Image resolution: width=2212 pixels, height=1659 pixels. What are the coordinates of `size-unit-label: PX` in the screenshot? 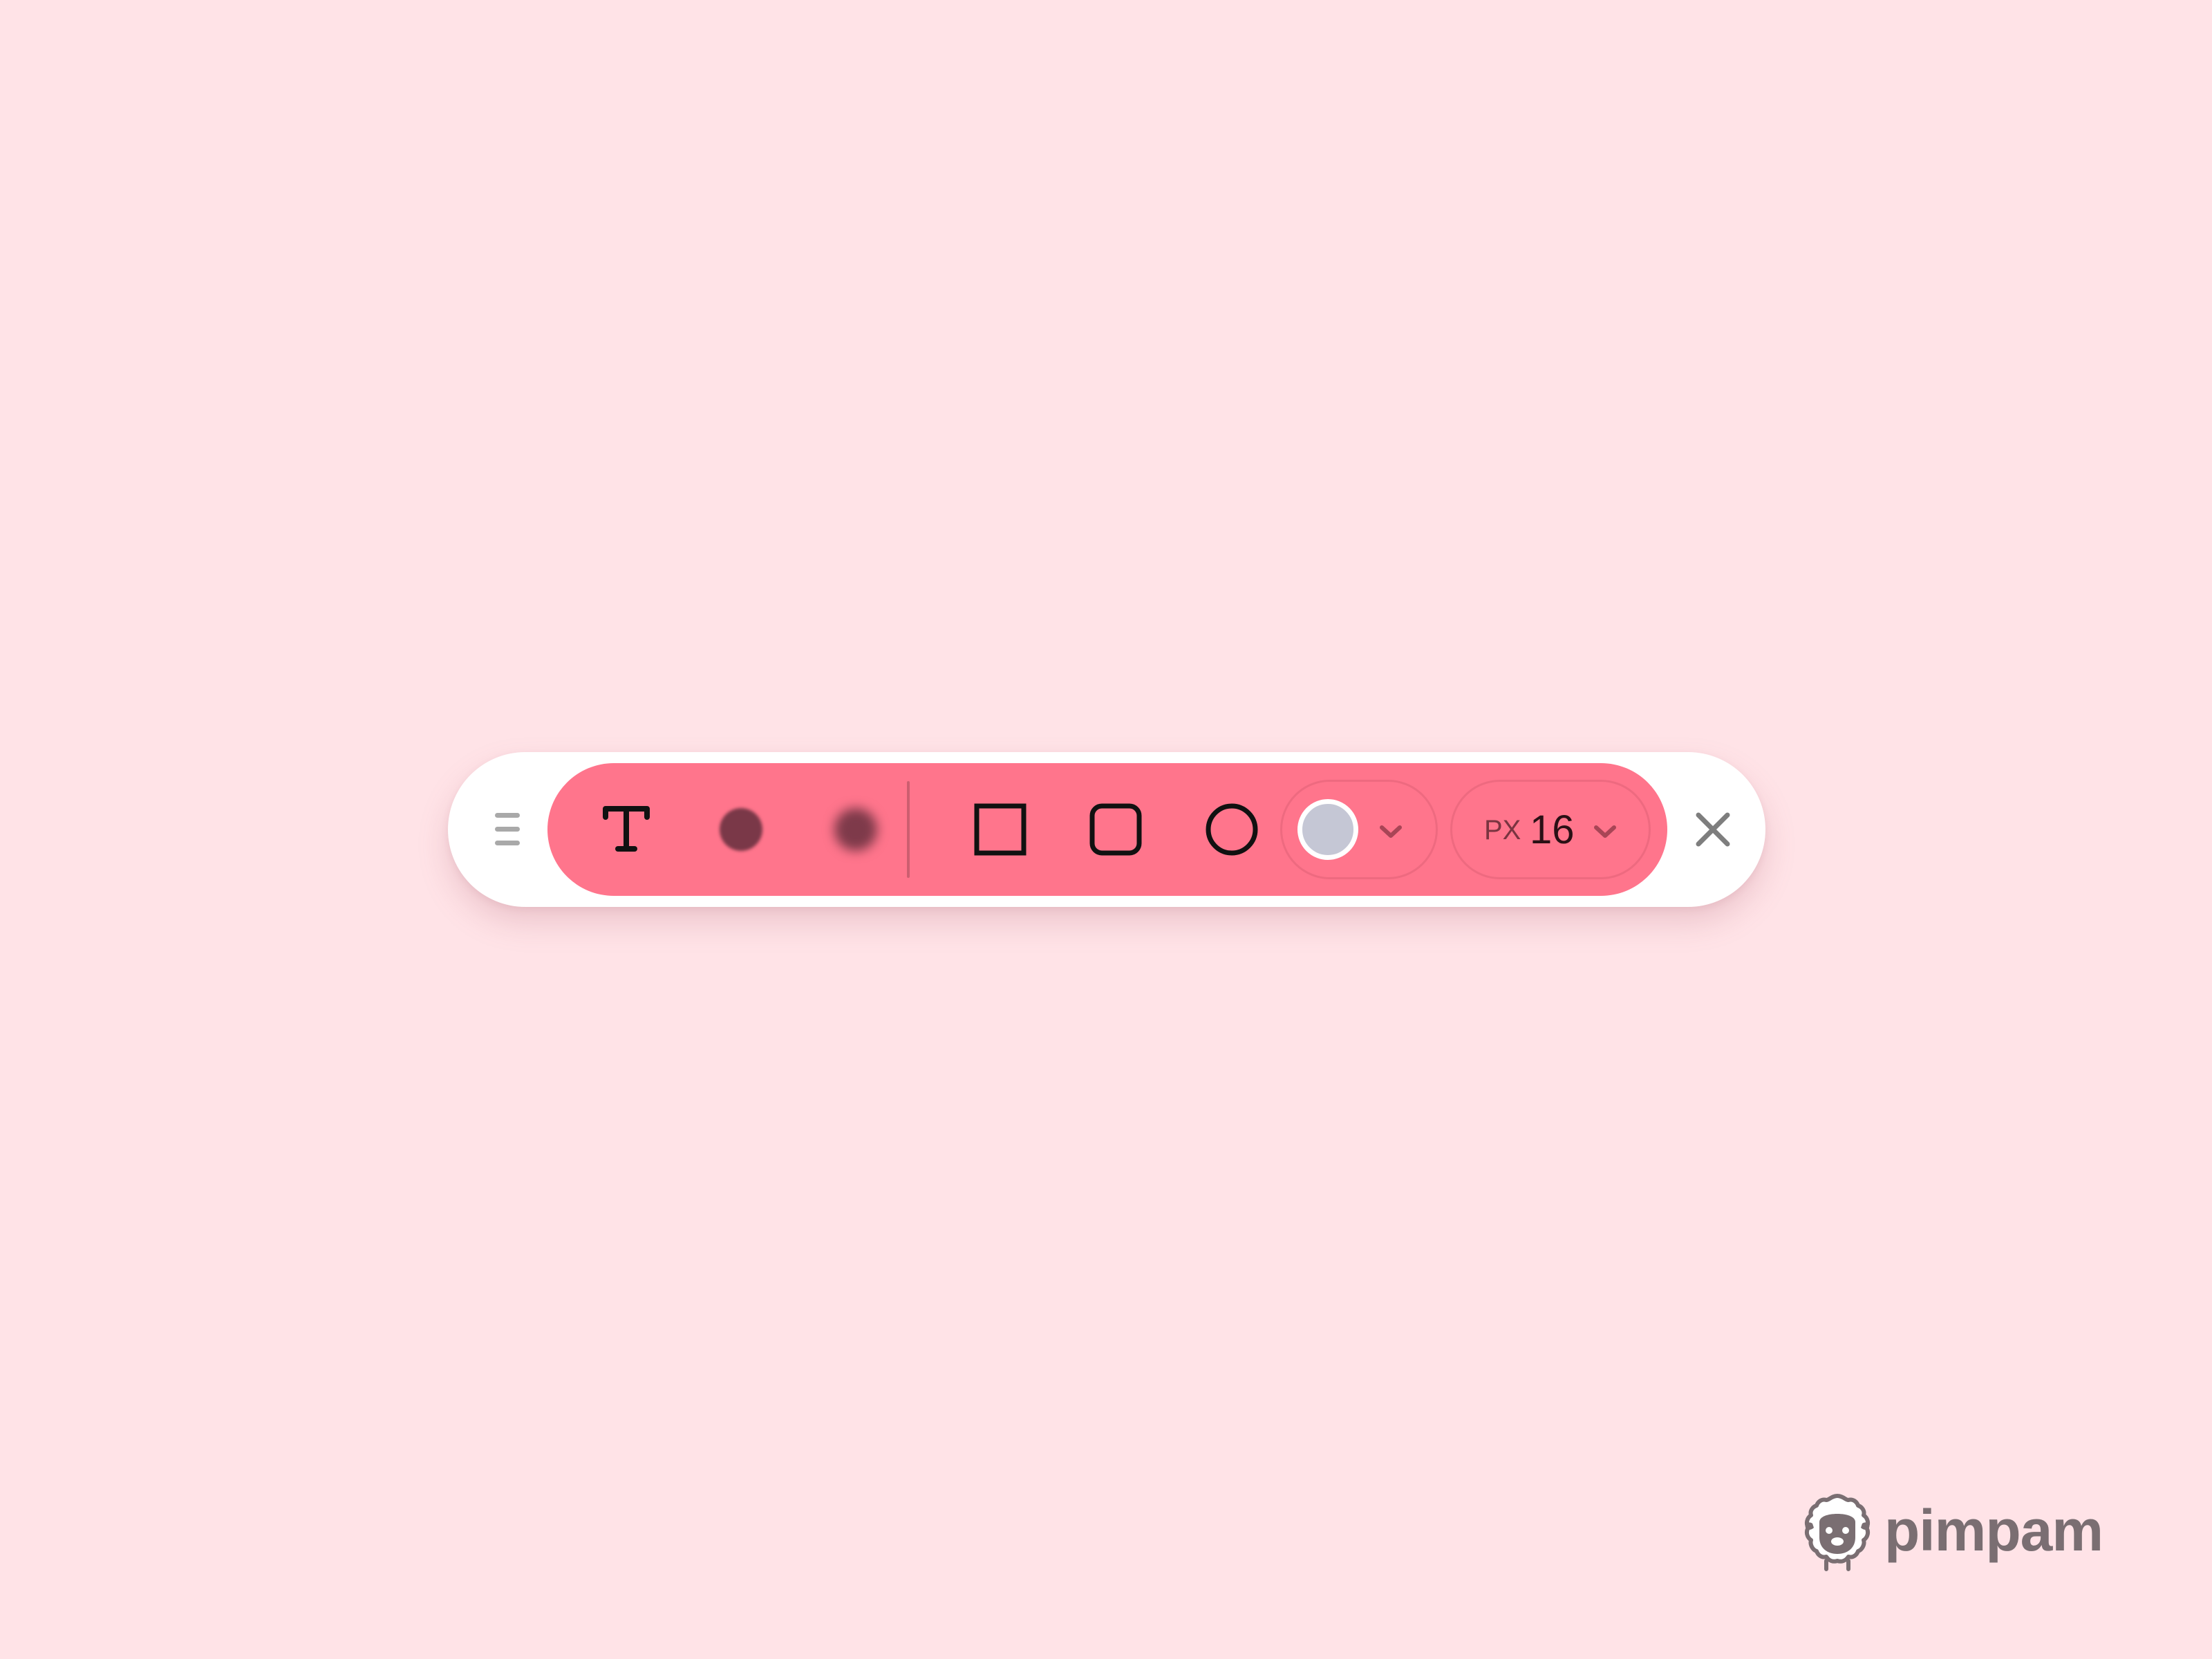 It's located at (1502, 830).